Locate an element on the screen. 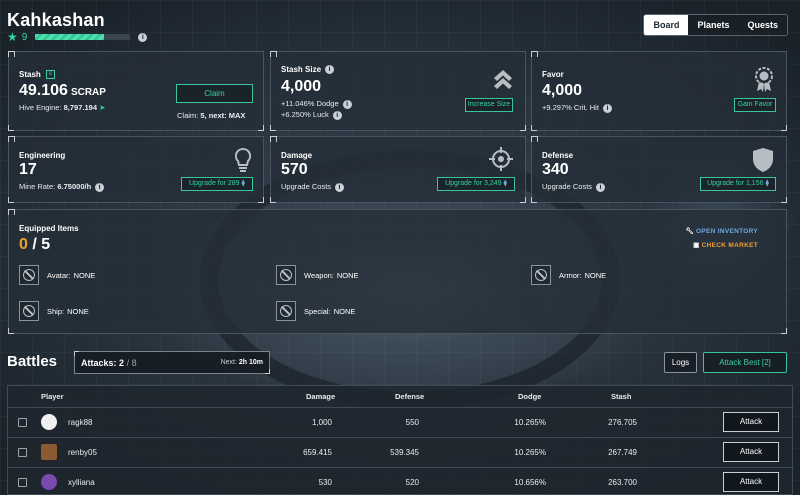 This screenshot has width=800, height=495. player-name: xylliana is located at coordinates (81, 482).